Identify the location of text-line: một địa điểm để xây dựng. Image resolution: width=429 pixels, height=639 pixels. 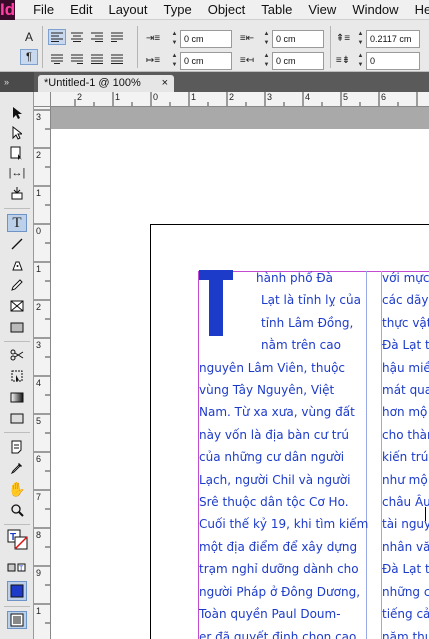
(278, 546).